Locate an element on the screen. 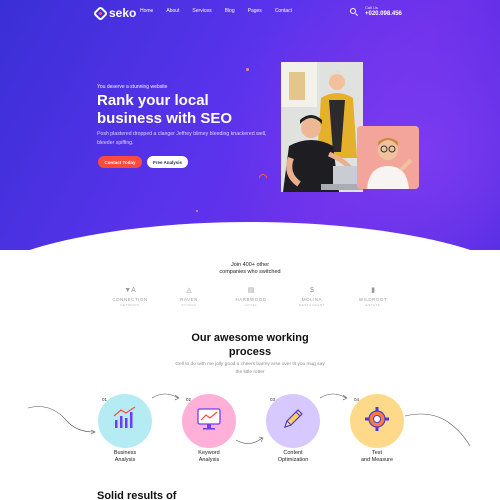 The width and height of the screenshot is (500, 500). step-label-line-1: Keyword is located at coordinates (209, 453).